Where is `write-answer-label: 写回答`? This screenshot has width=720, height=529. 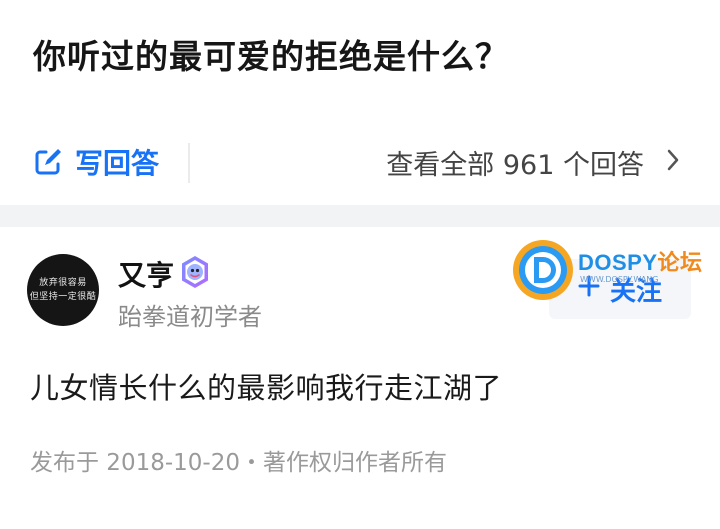 write-answer-label: 写回答 is located at coordinates (117, 163).